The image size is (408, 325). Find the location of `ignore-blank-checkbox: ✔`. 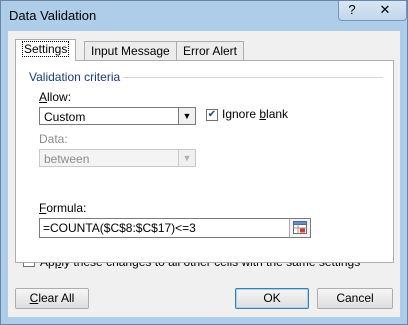

ignore-blank-checkbox: ✔ is located at coordinates (212, 115).